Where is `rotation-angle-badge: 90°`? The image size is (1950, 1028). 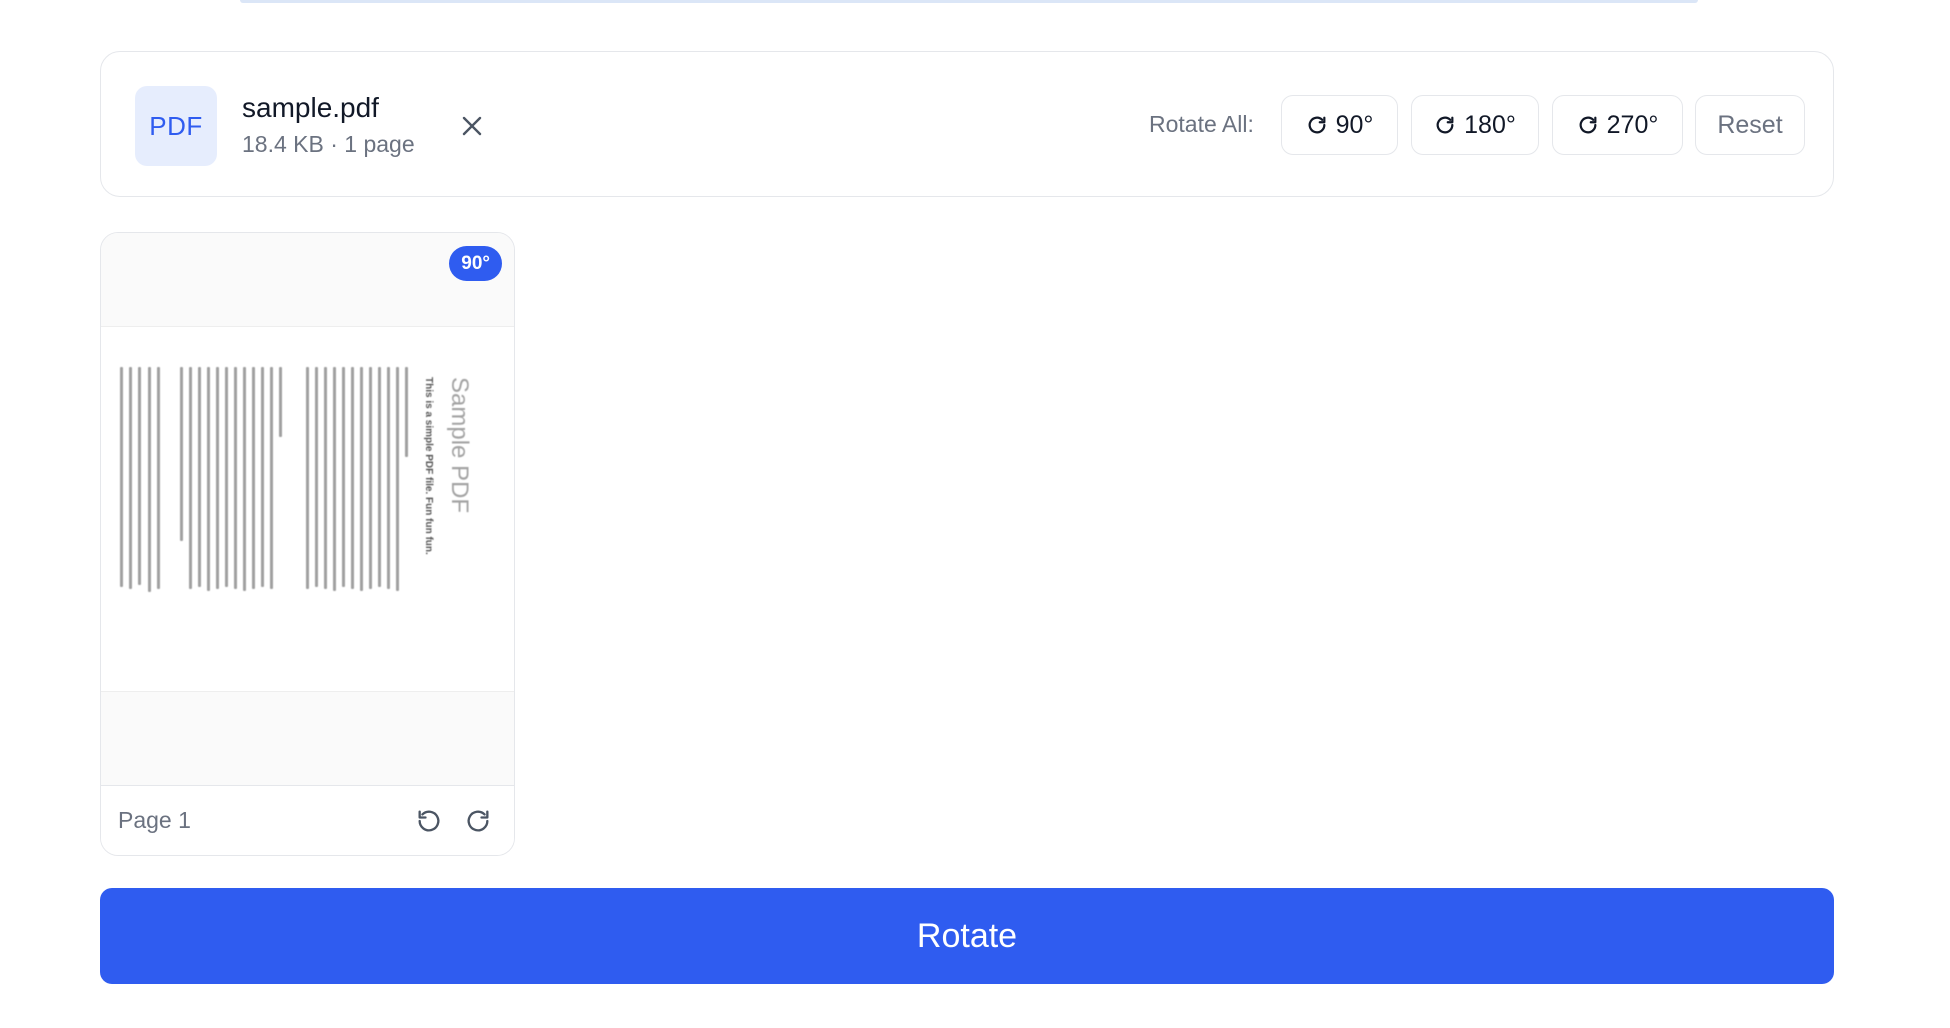
rotation-angle-badge: 90° is located at coordinates (475, 263).